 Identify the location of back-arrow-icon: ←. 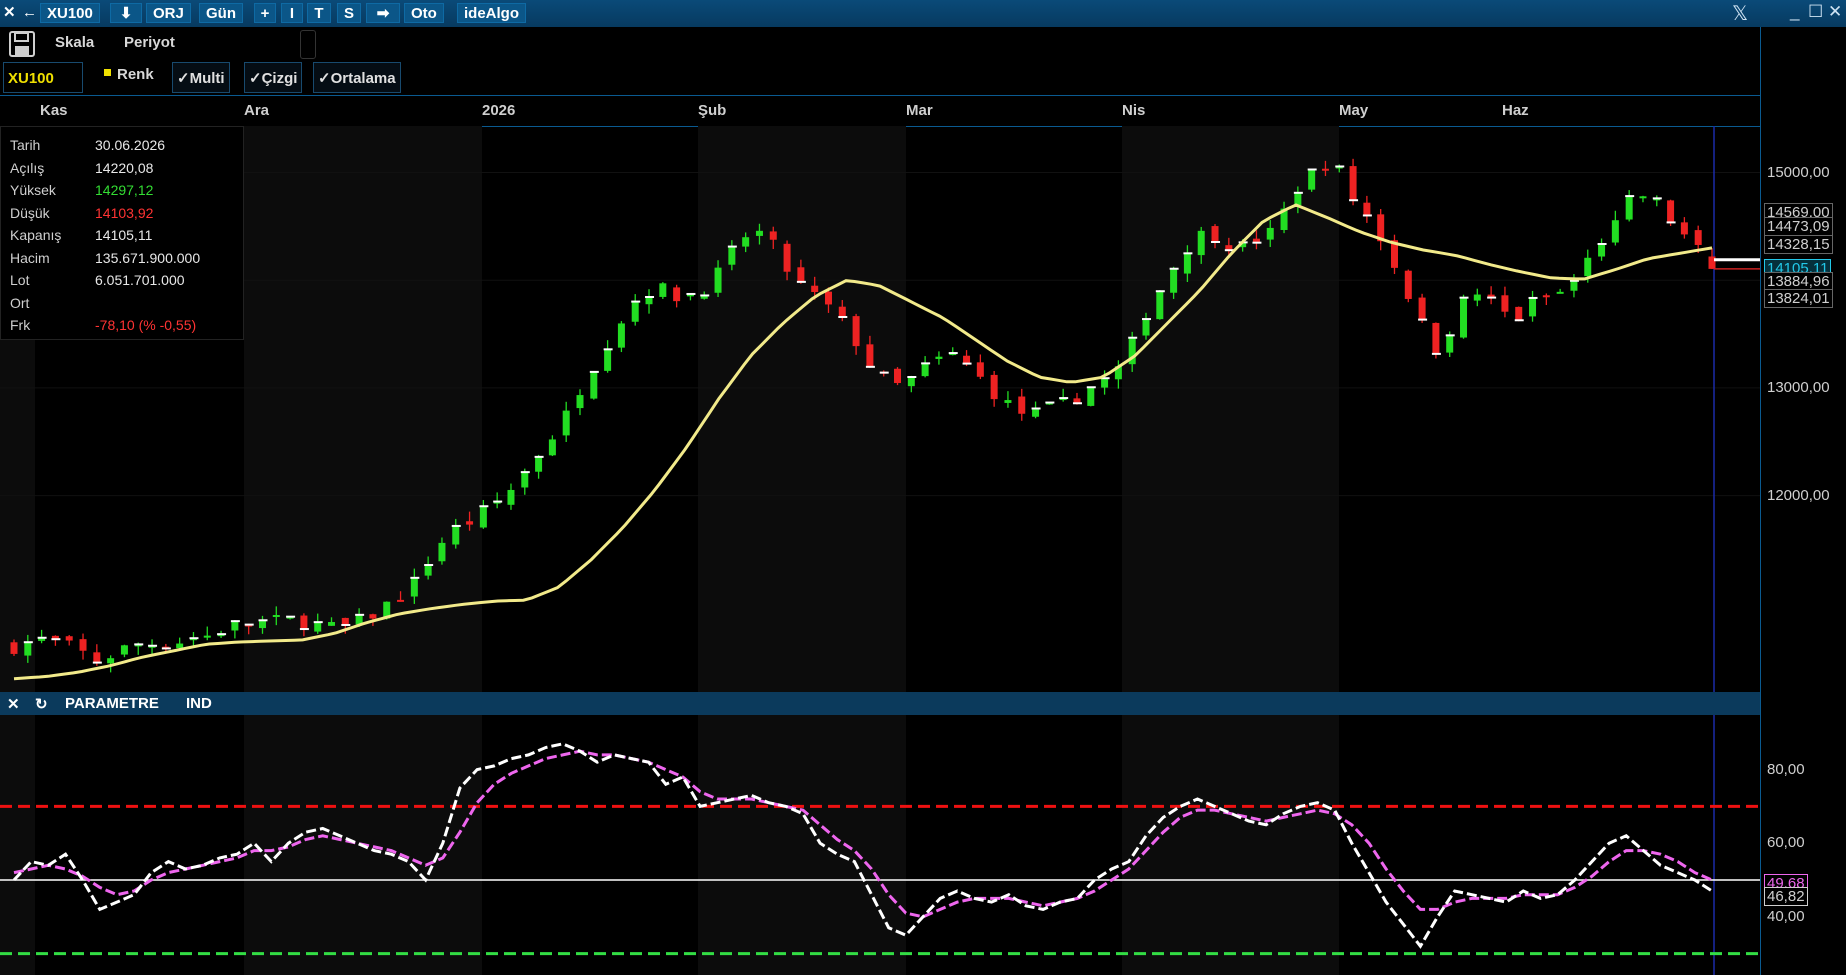
(29, 13).